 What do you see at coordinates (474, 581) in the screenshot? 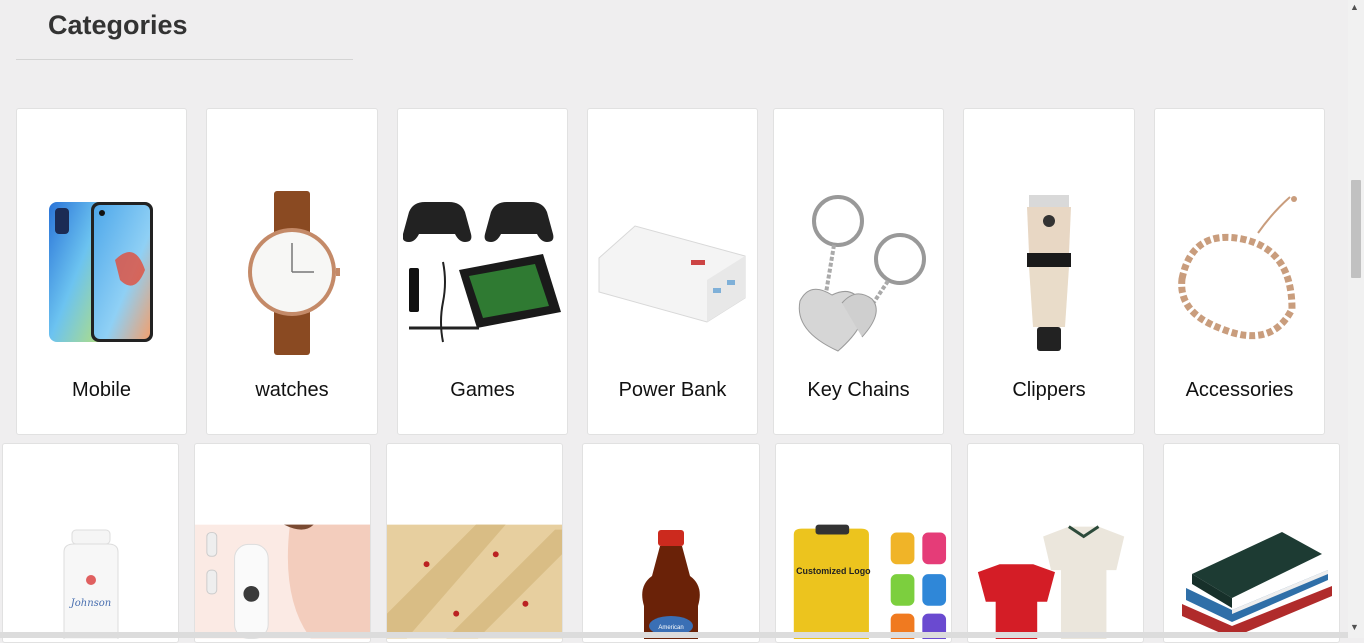
I see `gift-wrap-image` at bounding box center [474, 581].